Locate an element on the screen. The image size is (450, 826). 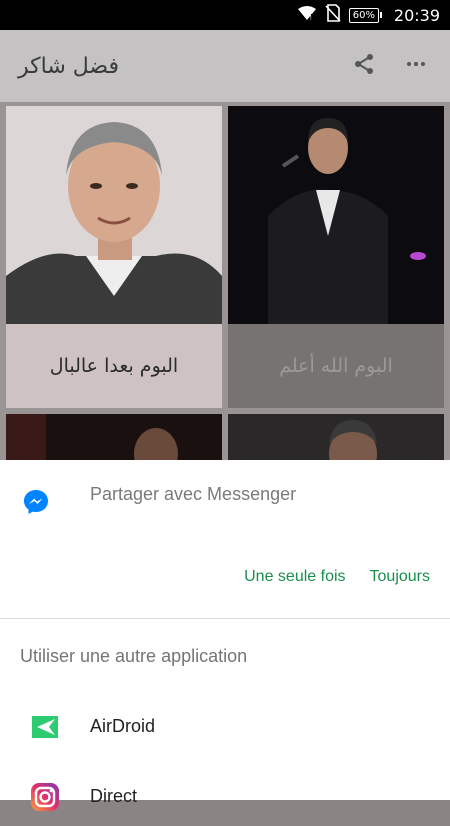
share-button is located at coordinates (364, 66).